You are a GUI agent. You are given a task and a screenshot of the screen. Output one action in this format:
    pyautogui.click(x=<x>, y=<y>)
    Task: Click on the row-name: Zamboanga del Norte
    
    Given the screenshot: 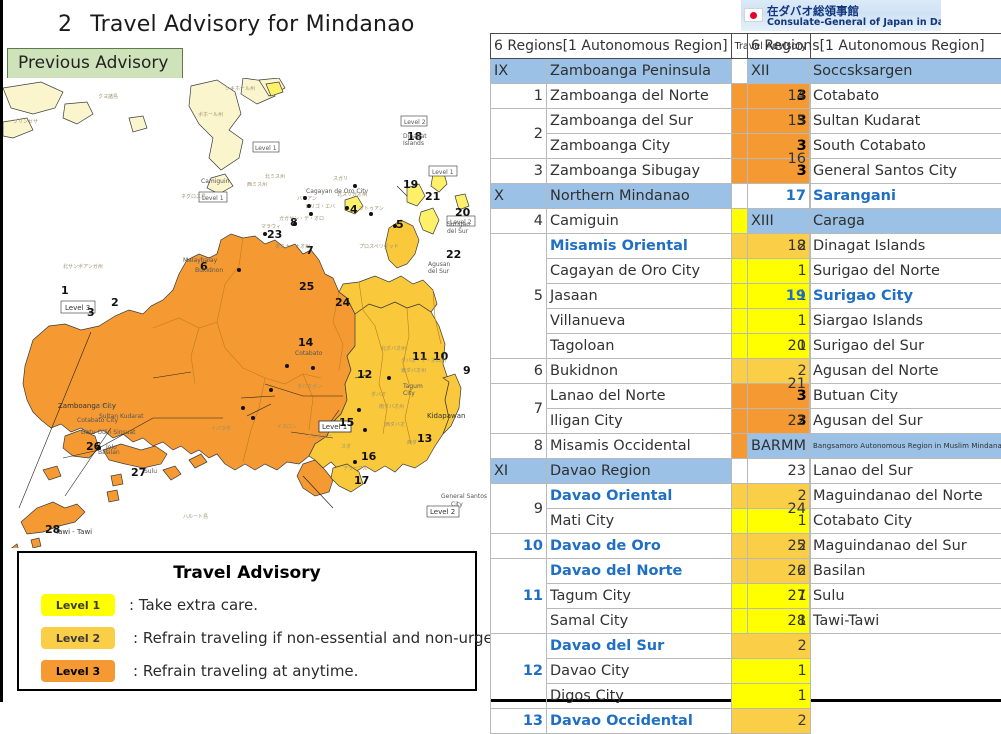 What is the action you would take?
    pyautogui.click(x=639, y=96)
    